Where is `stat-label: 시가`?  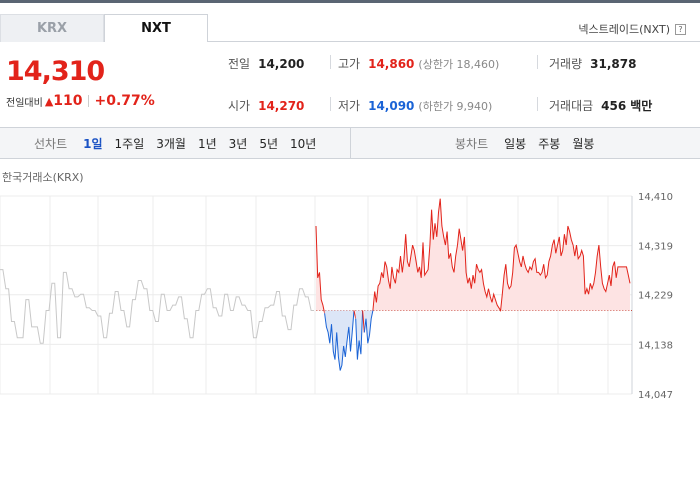 stat-label: 시가 is located at coordinates (239, 106).